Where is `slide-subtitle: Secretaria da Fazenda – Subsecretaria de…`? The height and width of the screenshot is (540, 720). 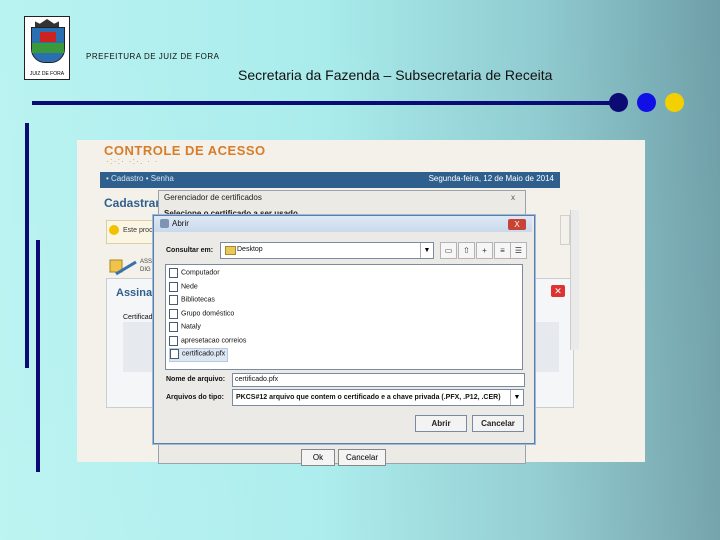 slide-subtitle: Secretaria da Fazenda – Subsecretaria de… is located at coordinates (395, 75).